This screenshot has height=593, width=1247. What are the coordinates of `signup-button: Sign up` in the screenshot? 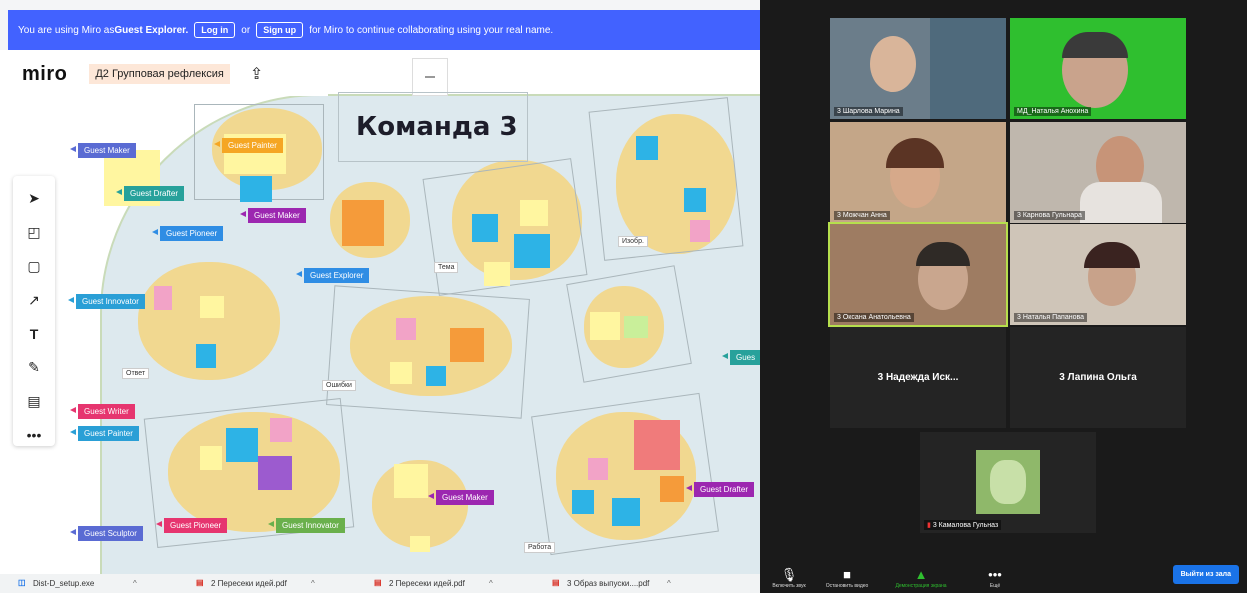 It's located at (280, 30).